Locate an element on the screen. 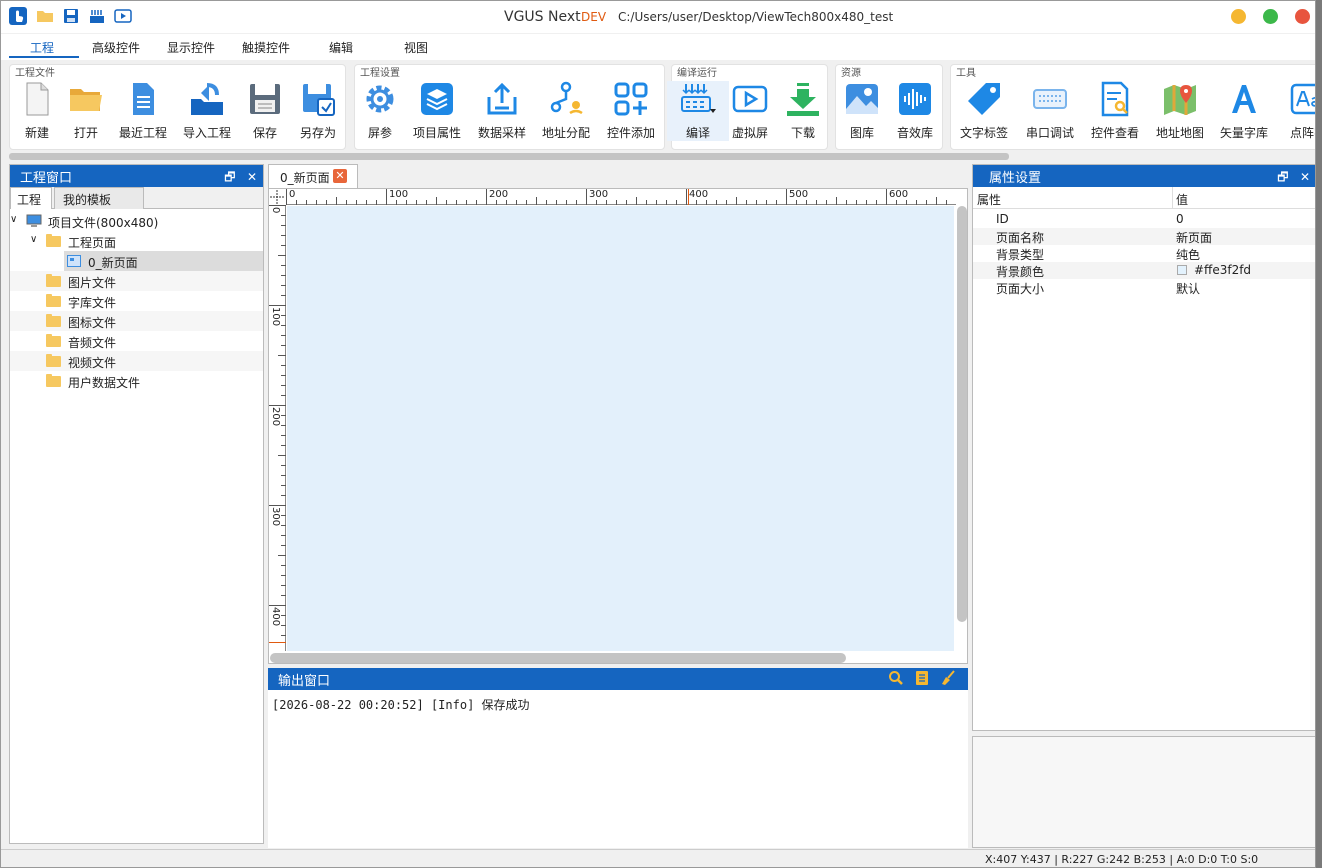 The height and width of the screenshot is (868, 1322). page-icon is located at coordinates (74, 261).